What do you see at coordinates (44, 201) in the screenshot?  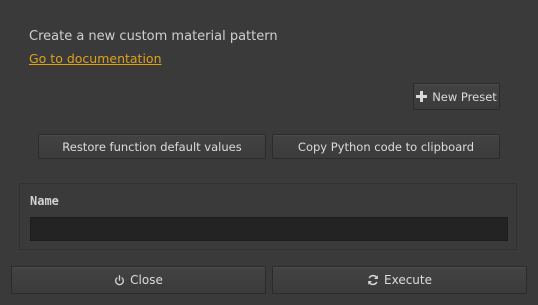 I see `name-field-label: Name` at bounding box center [44, 201].